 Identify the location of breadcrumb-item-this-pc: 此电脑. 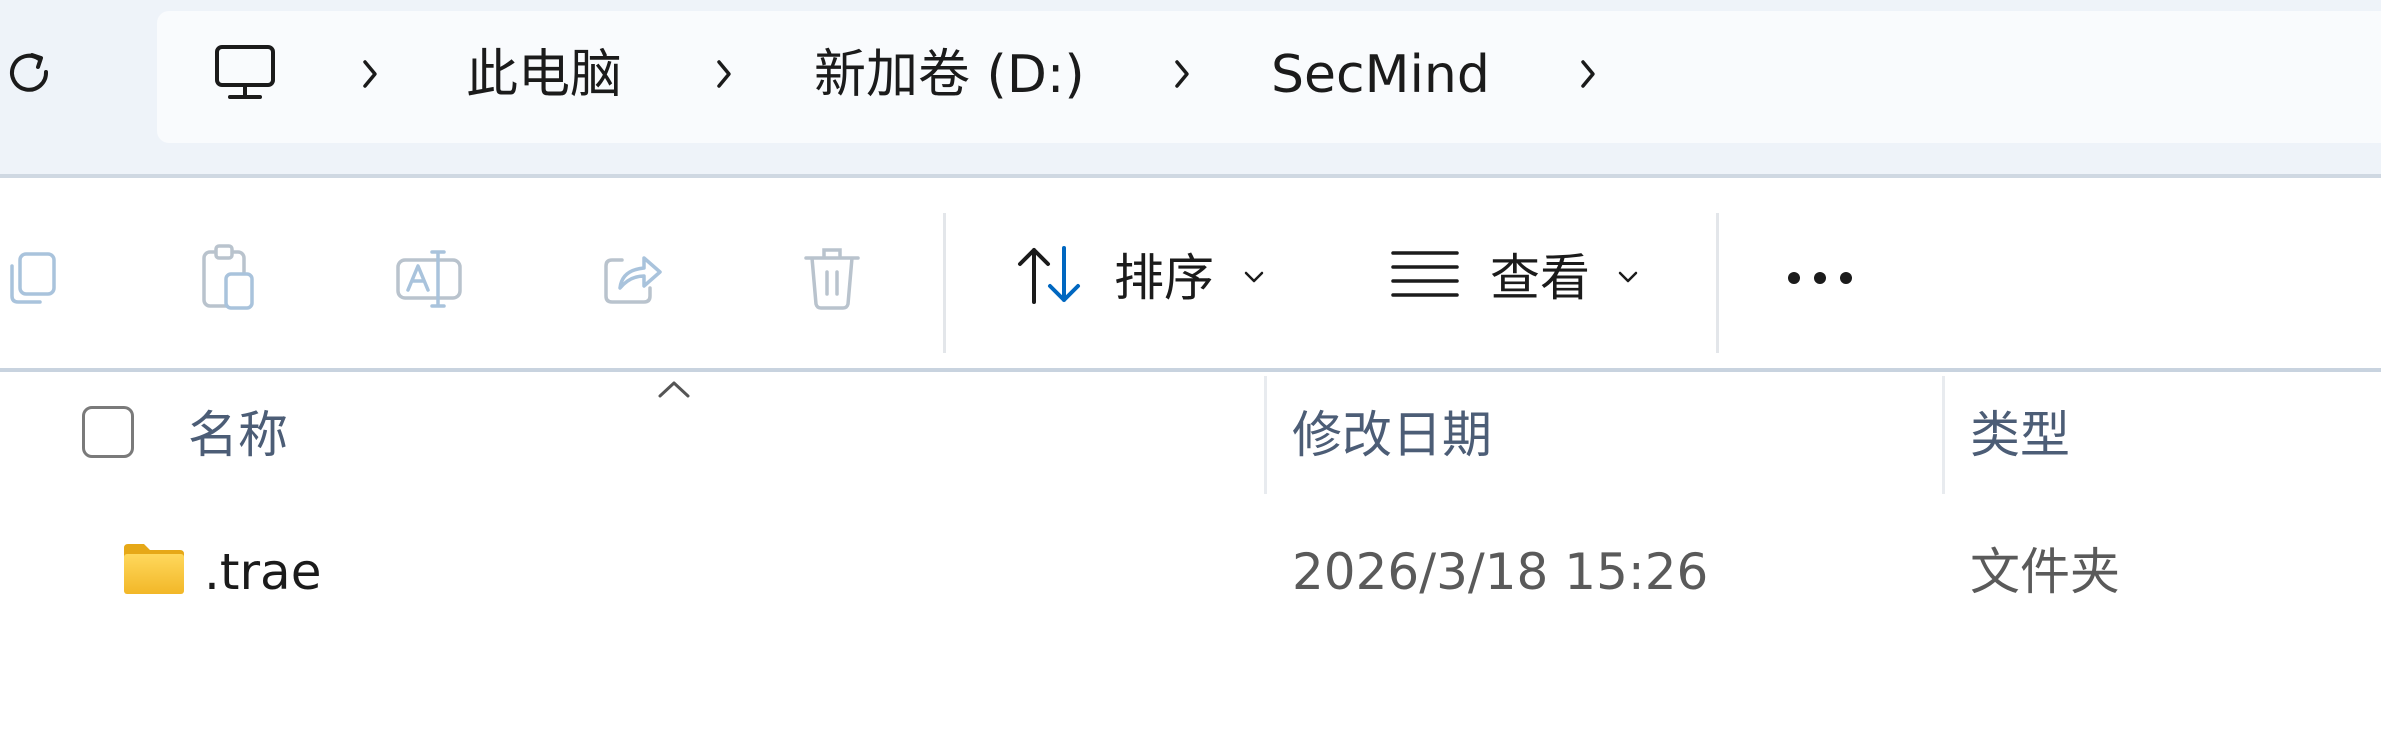
(544, 75).